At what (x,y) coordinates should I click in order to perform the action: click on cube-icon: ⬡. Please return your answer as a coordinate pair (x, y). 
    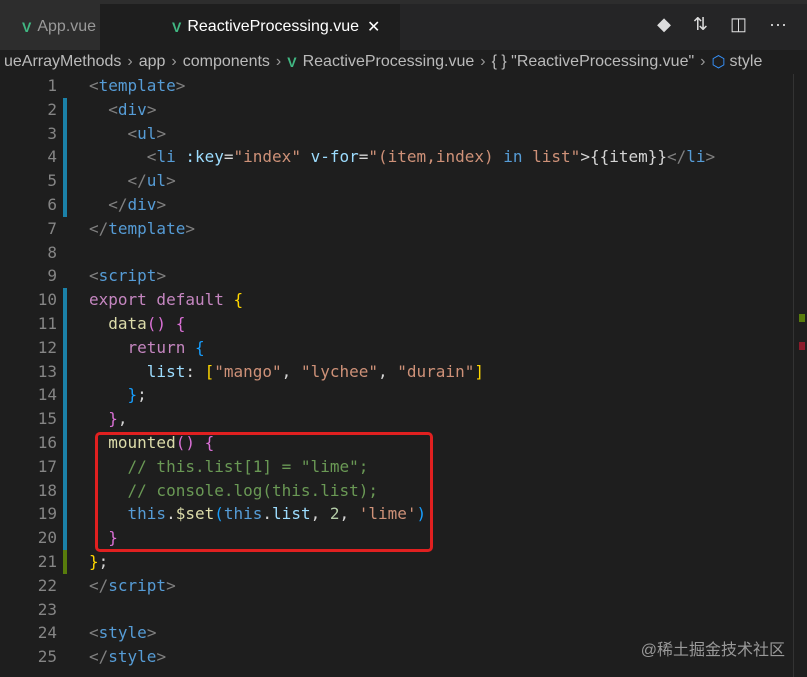
    Looking at the image, I should click on (718, 62).